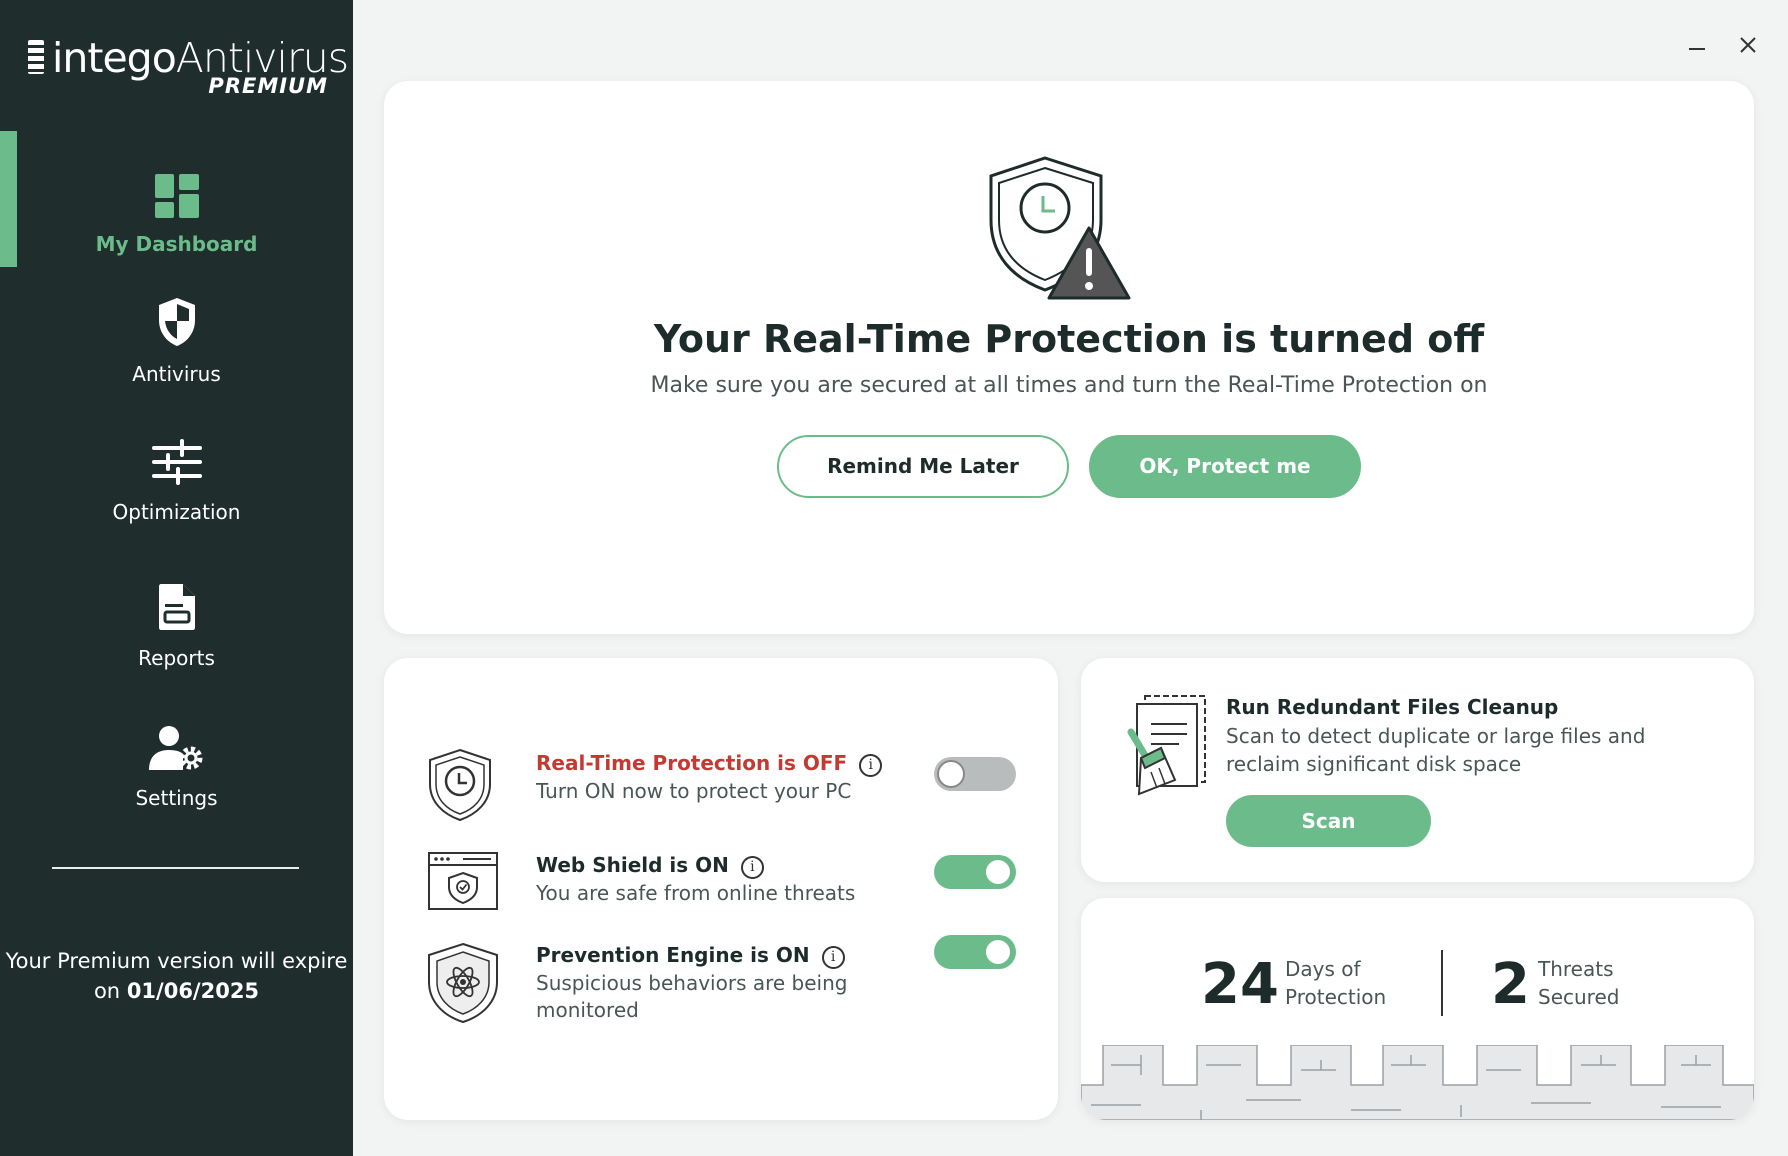 This screenshot has height=1156, width=1788. I want to click on sliders-icon, so click(176, 462).